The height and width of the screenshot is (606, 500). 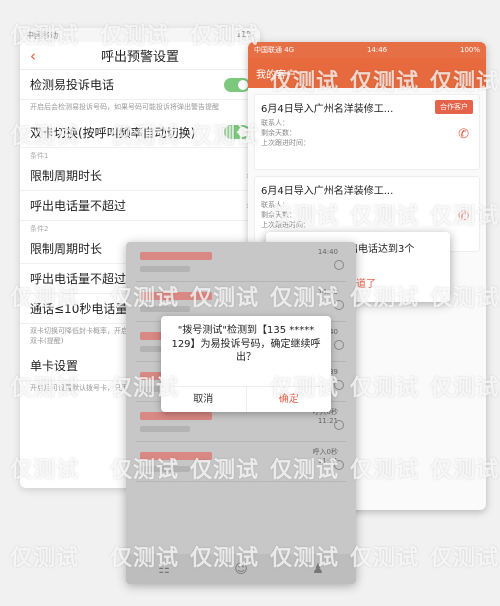 I want to click on setting-row-complaint-check: 检测易投诉电话, so click(x=140, y=85).